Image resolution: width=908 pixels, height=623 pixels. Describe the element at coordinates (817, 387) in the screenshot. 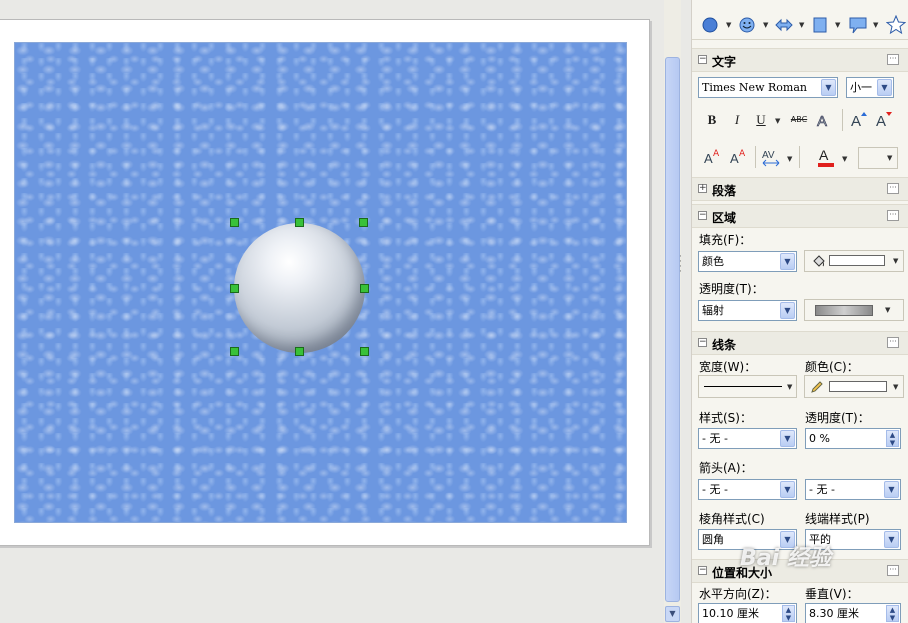

I see `pencil-icon` at that location.